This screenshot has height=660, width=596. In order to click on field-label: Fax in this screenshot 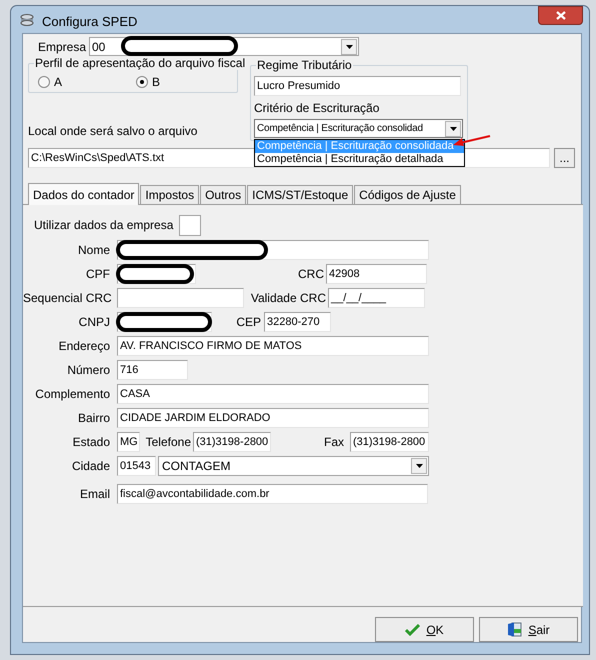, I will do `click(333, 442)`.